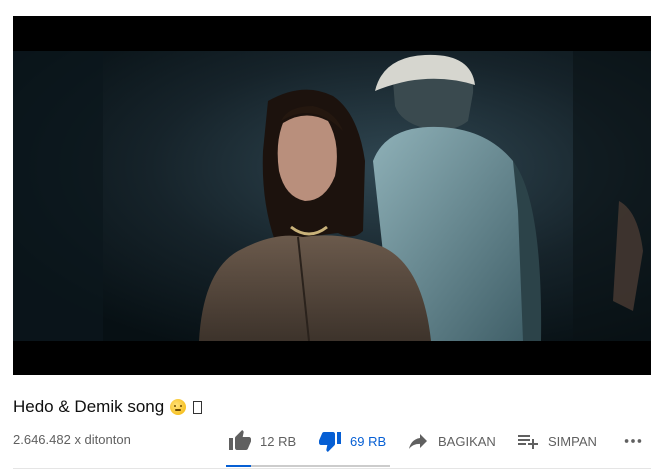 The height and width of the screenshot is (471, 660). Describe the element at coordinates (332, 358) in the screenshot. I see `letterbox-bottom` at that location.